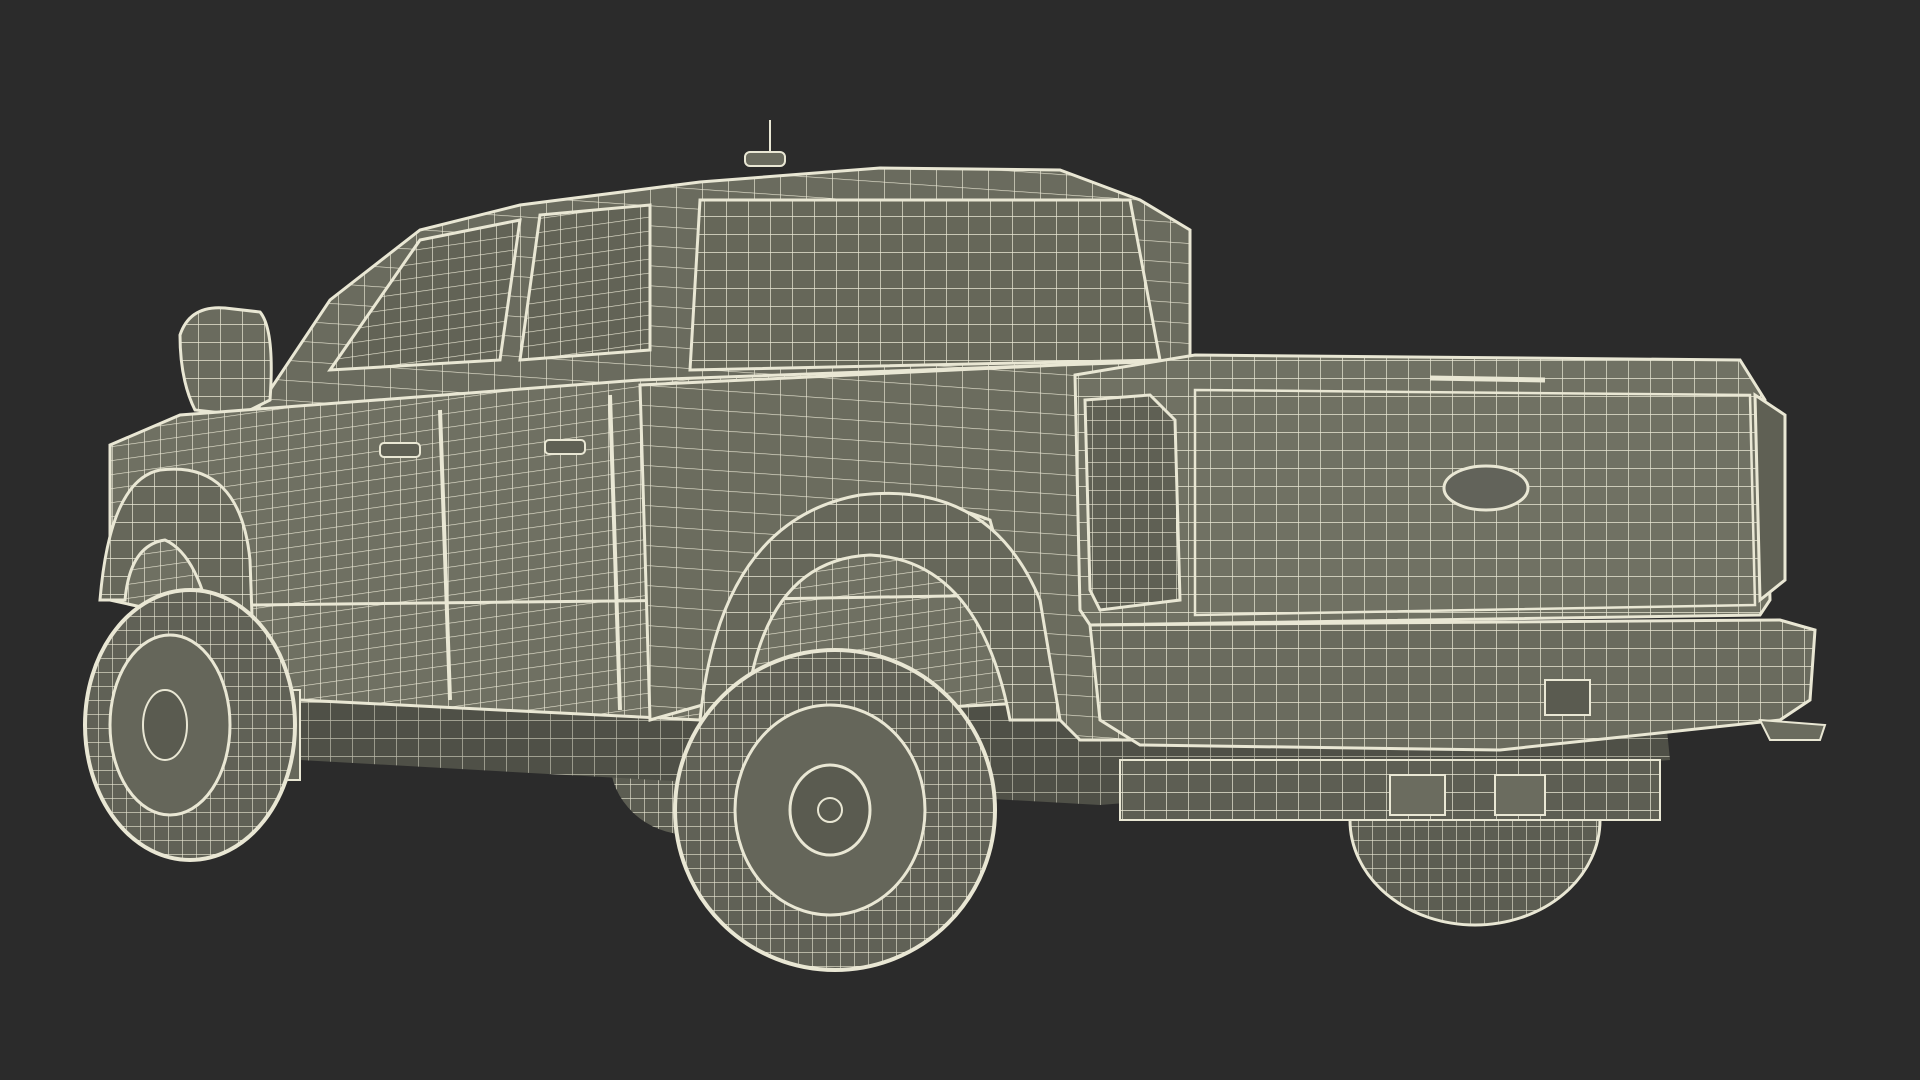 This screenshot has width=1920, height=1080. I want to click on rear-bumper, so click(1457, 685).